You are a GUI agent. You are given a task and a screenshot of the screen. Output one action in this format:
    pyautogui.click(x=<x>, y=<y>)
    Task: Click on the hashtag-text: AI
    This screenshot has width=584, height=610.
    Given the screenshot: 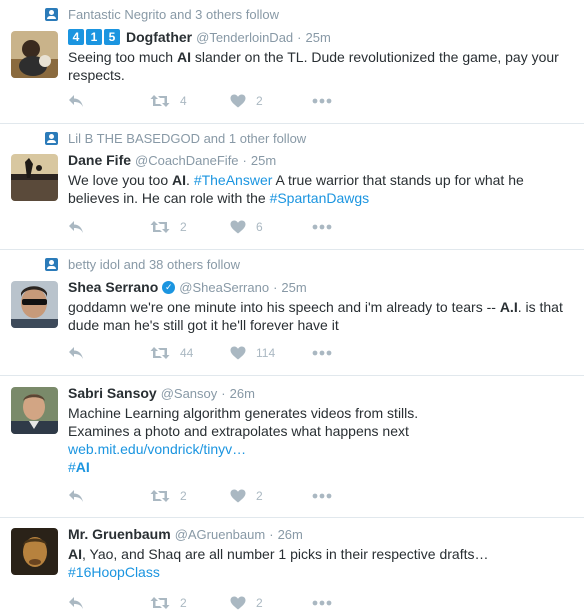 What is the action you would take?
    pyautogui.click(x=82, y=467)
    